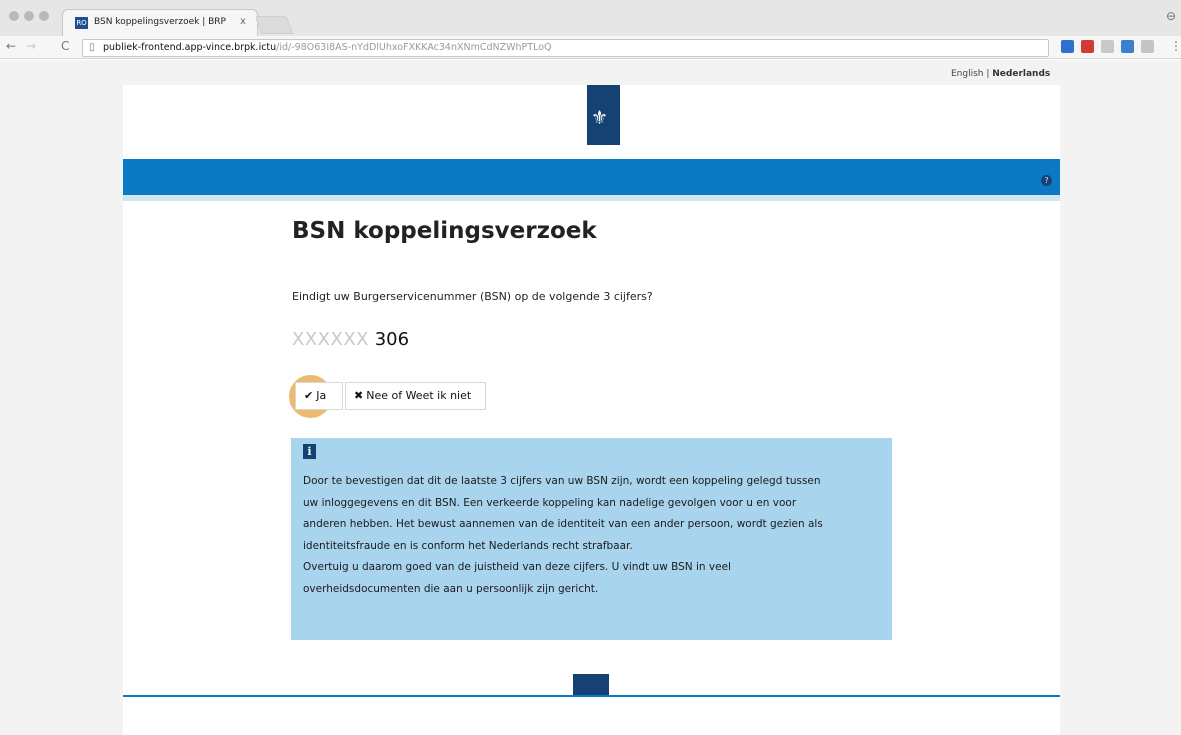 Image resolution: width=1181 pixels, height=735 pixels. I want to click on info-icon: i, so click(309, 451).